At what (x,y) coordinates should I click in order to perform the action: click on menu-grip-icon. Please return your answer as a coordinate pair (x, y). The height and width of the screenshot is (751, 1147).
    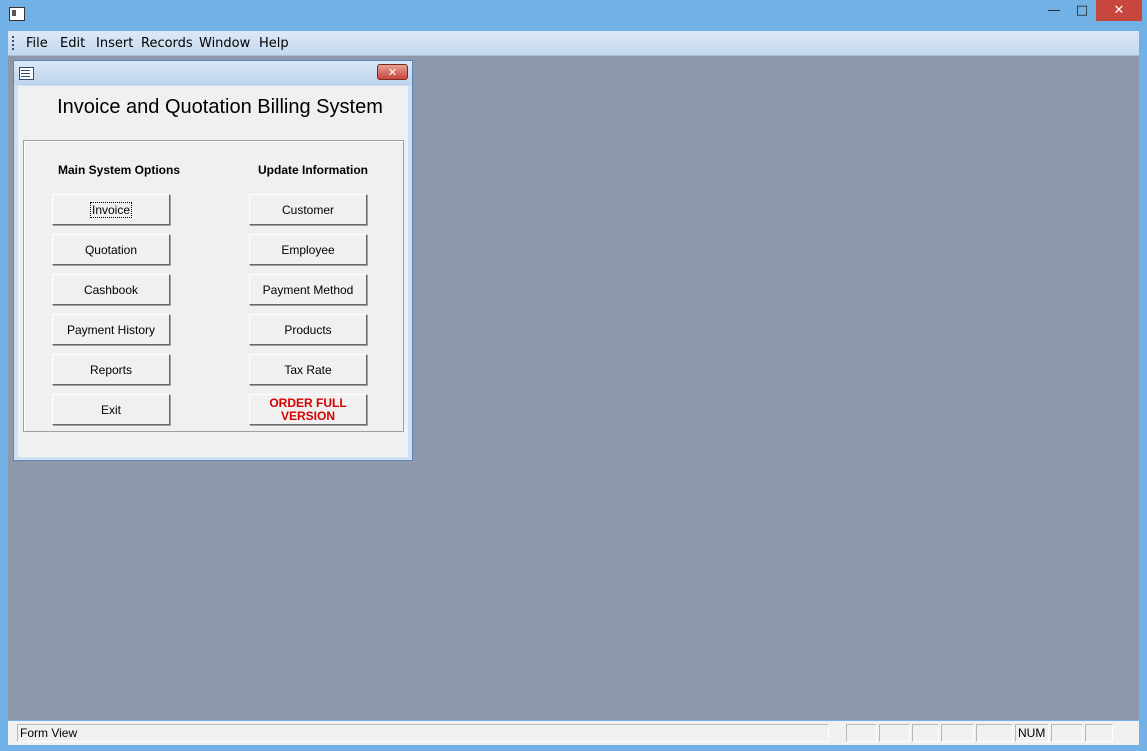
    Looking at the image, I should click on (13, 43).